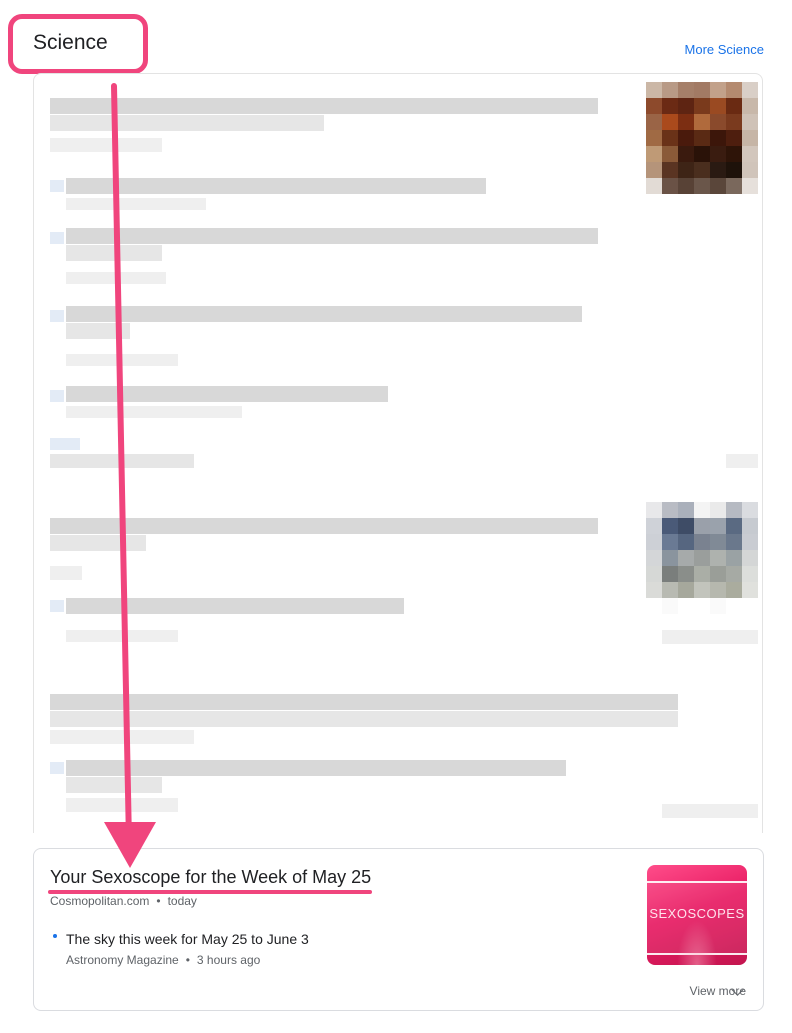  Describe the element at coordinates (122, 960) in the screenshot. I see `related-source: Astronomy Magazine` at that location.